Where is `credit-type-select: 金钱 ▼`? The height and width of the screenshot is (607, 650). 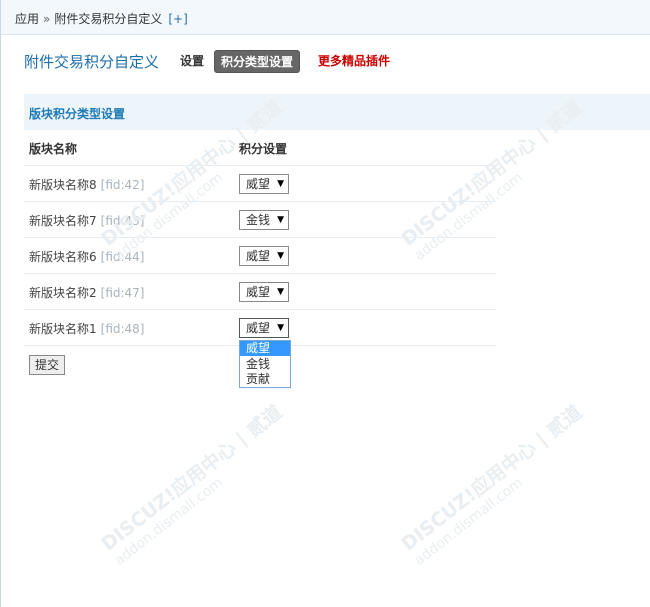
credit-type-select: 金钱 ▼ is located at coordinates (264, 220).